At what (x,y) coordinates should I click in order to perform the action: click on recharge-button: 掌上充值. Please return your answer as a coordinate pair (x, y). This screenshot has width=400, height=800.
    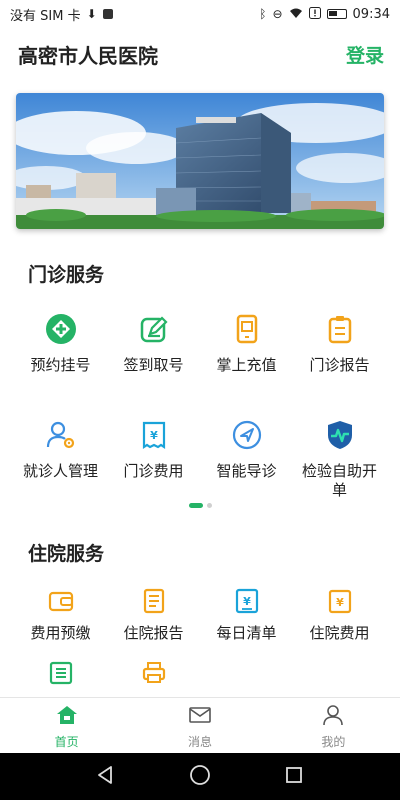
    Looking at the image, I should click on (246, 343).